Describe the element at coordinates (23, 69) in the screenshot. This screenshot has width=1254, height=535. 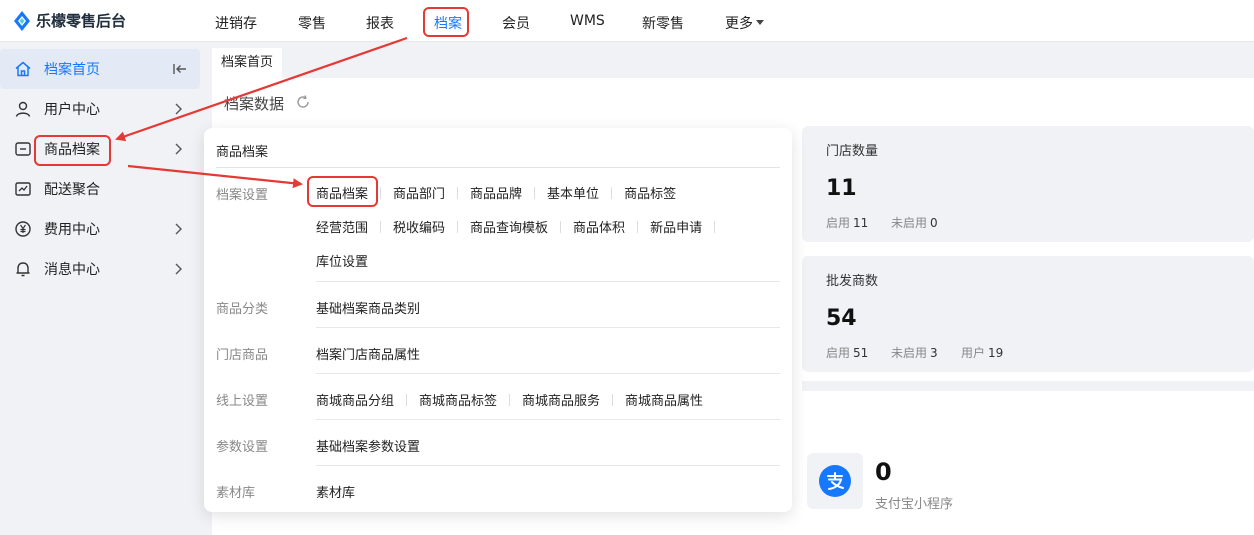
I see `home-icon` at that location.